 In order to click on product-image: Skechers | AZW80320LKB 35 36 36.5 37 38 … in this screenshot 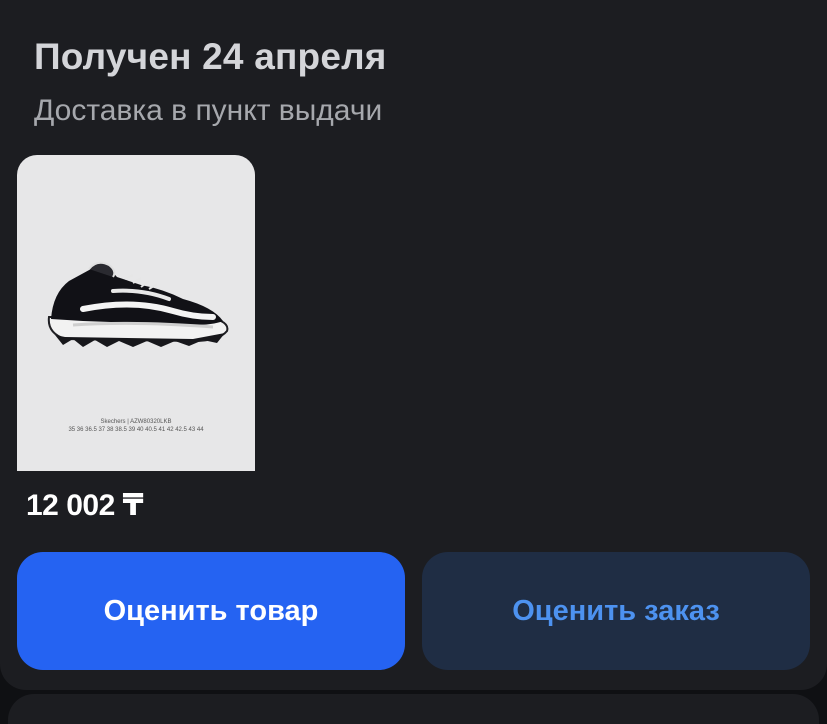, I will do `click(136, 313)`.